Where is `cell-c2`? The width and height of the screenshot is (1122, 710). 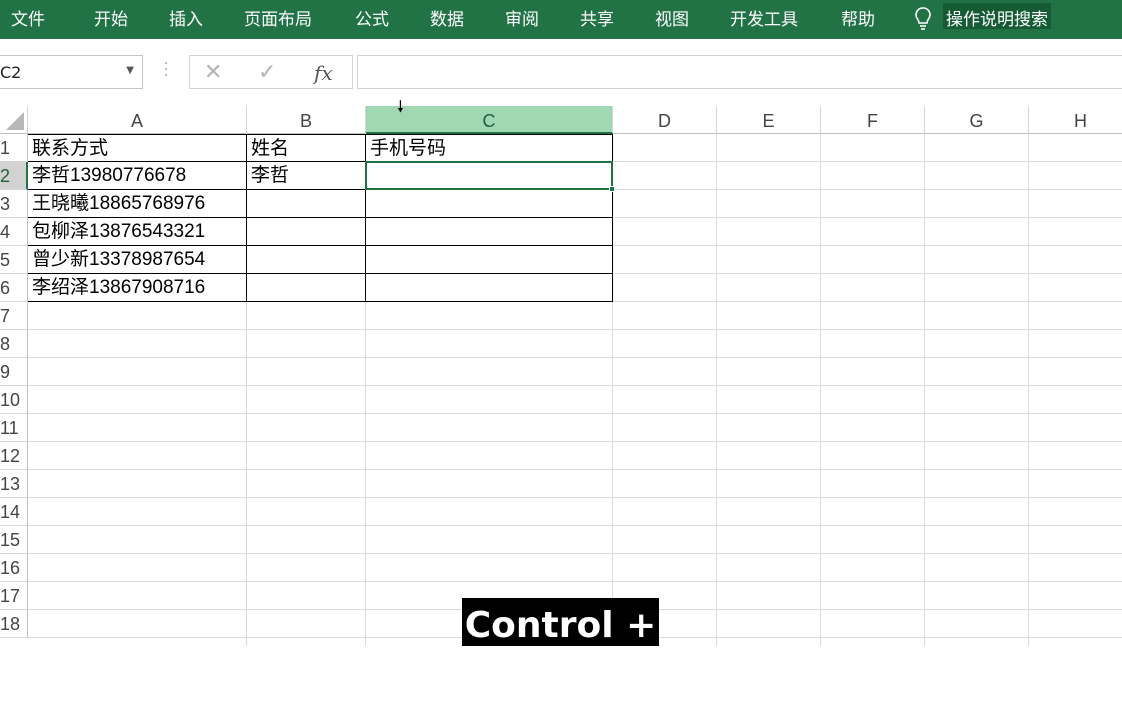
cell-c2 is located at coordinates (489, 176).